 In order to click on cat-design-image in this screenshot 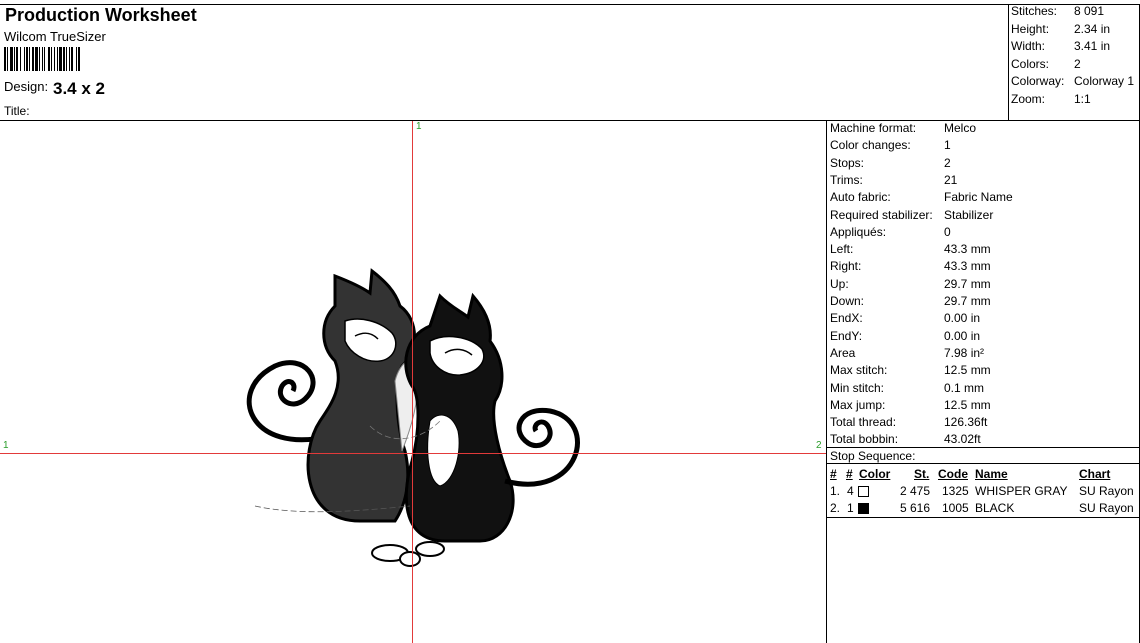, I will do `click(413, 417)`.